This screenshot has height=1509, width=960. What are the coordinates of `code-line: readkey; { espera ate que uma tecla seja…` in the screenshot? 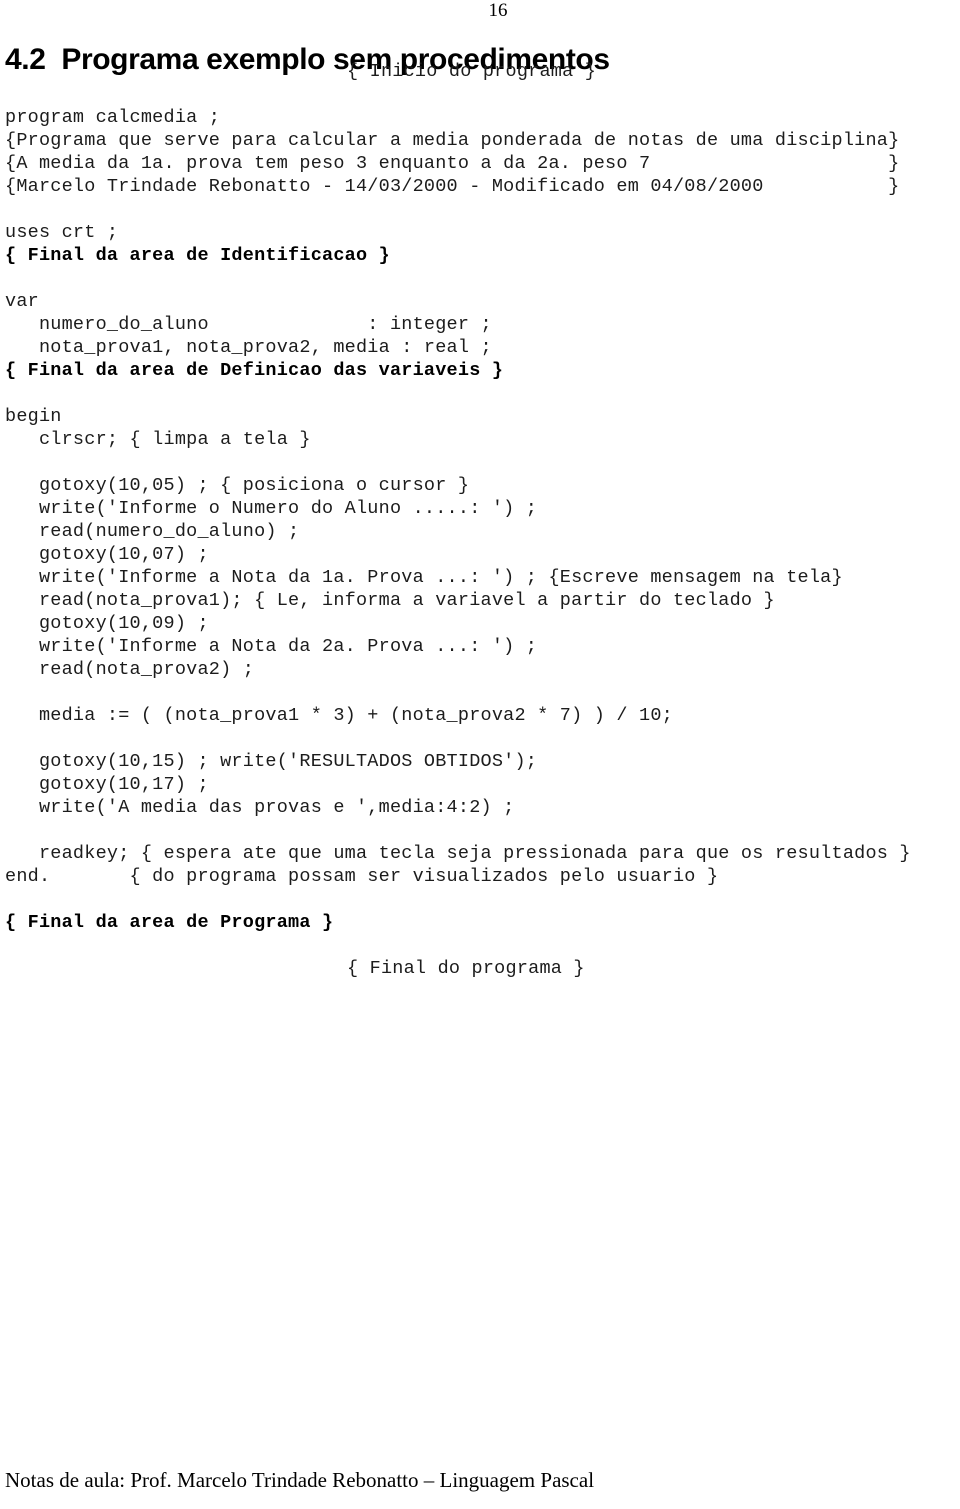 It's located at (458, 853).